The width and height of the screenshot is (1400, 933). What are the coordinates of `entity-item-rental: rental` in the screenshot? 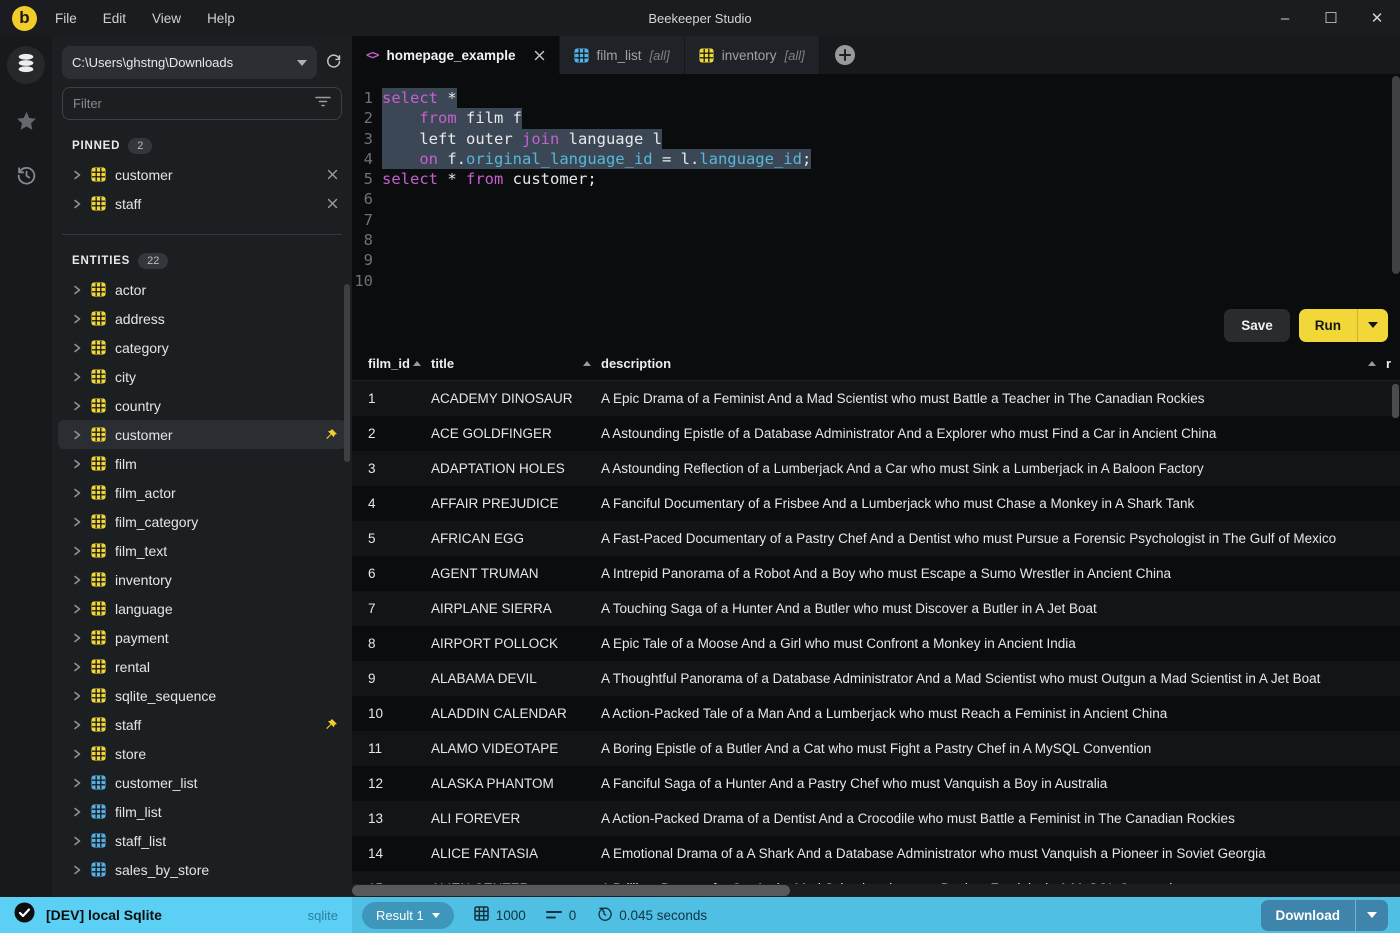 It's located at (202, 666).